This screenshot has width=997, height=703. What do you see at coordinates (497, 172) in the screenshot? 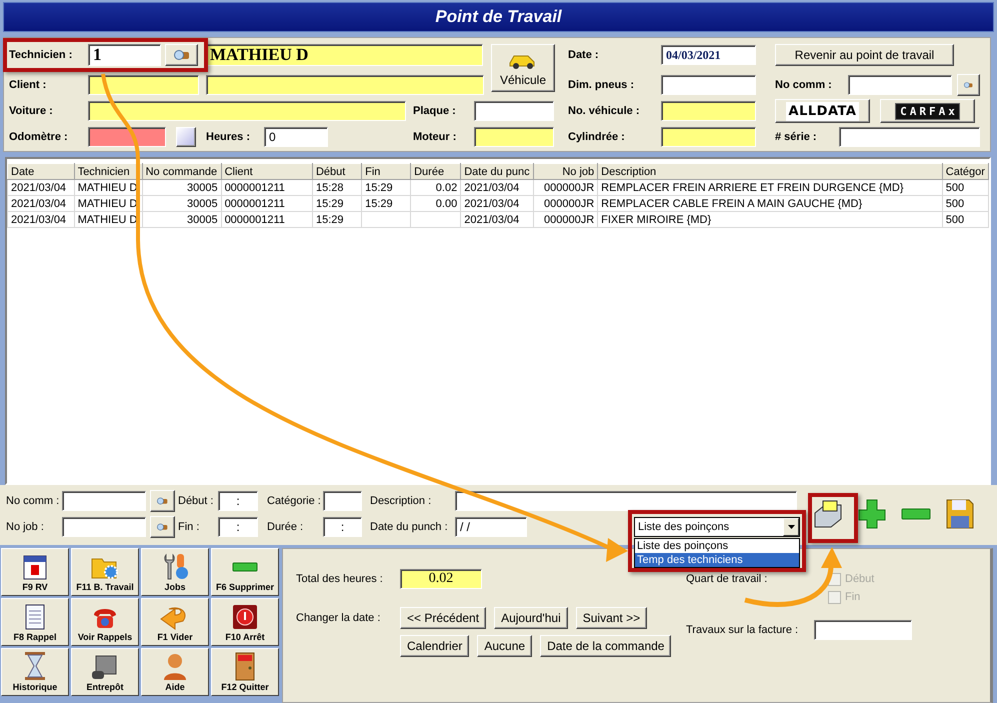
I see `column-header: Date du punc` at bounding box center [497, 172].